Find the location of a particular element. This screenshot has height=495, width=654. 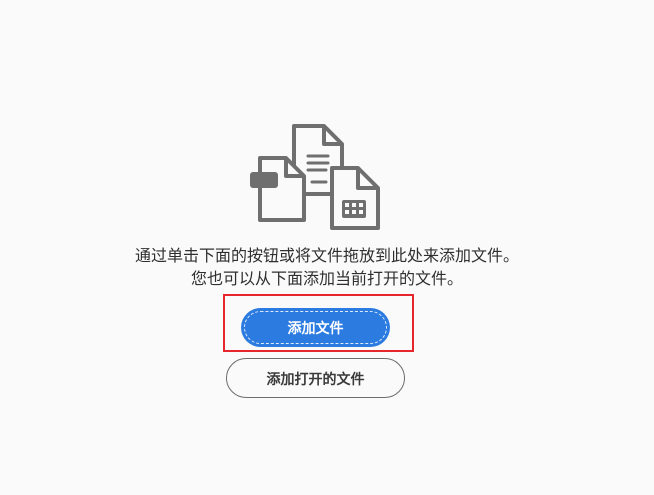

instruction-line-2: 您也可以从下面添加当前打开的文件。 is located at coordinates (326, 278).